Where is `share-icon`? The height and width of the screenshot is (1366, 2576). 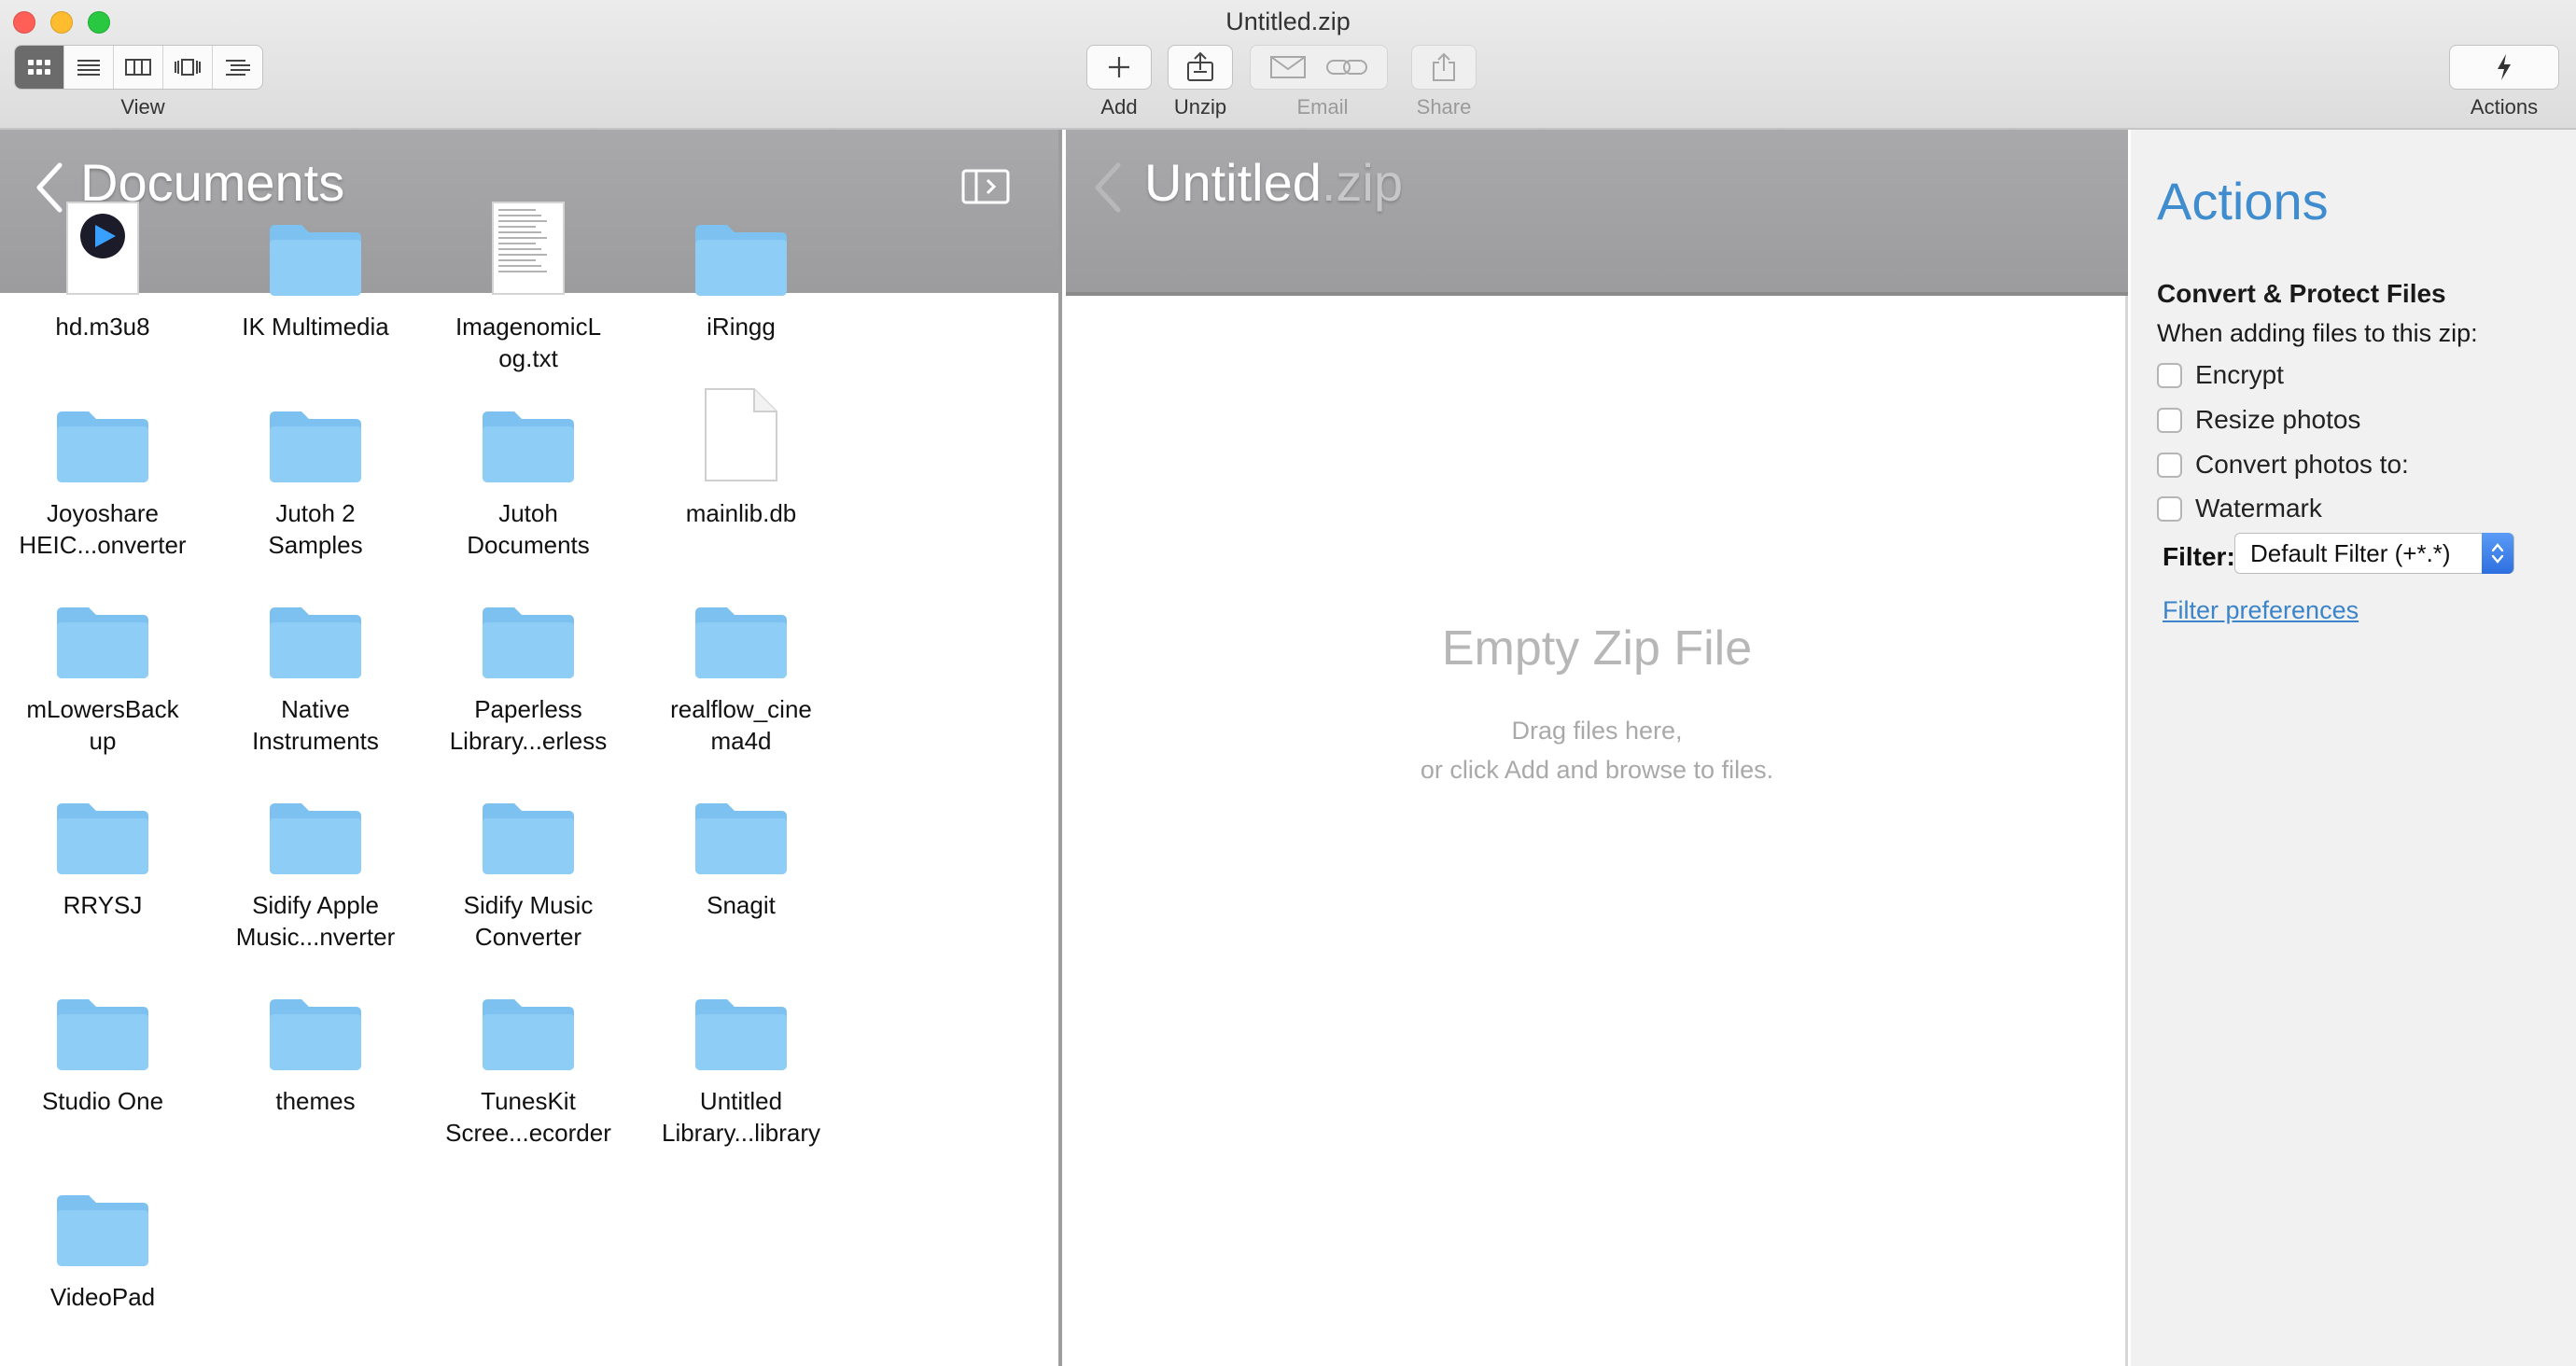
share-icon is located at coordinates (1444, 66).